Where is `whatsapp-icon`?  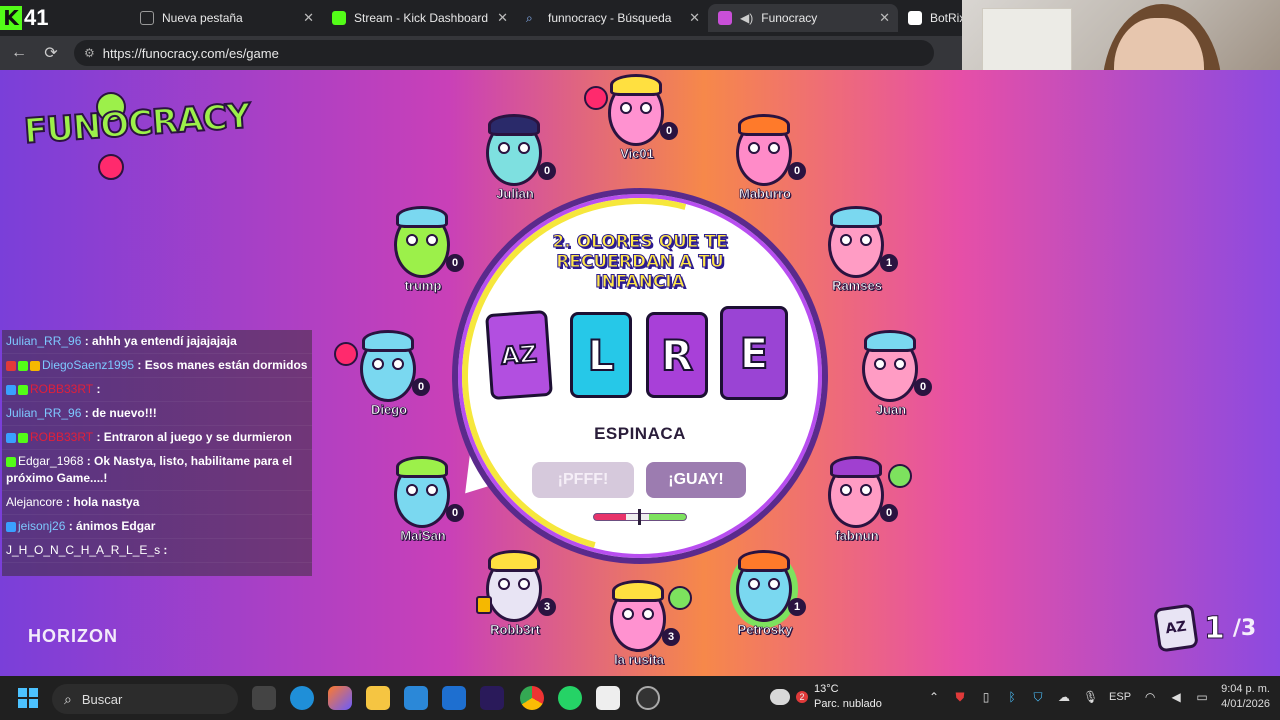
whatsapp-icon is located at coordinates (570, 698).